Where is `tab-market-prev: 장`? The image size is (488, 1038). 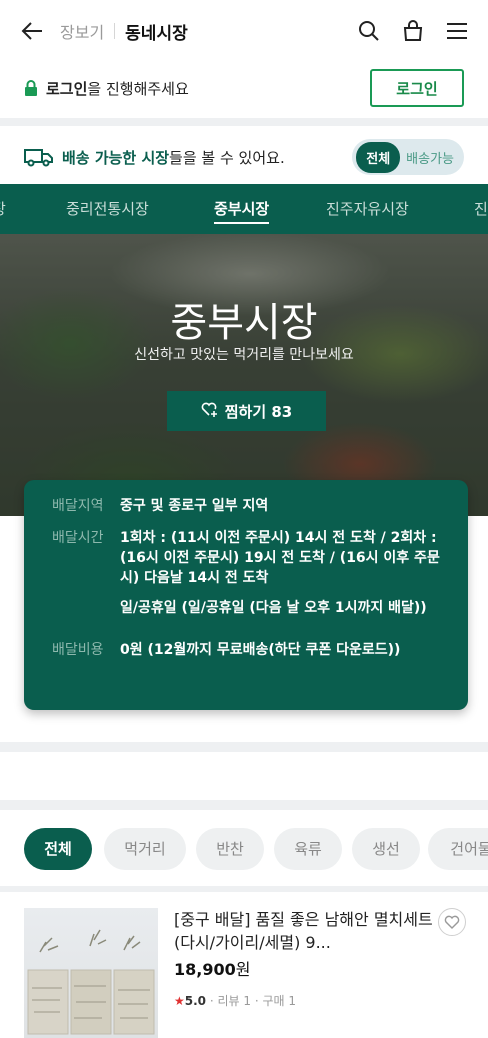
tab-market-prev: 장 is located at coordinates (3, 209).